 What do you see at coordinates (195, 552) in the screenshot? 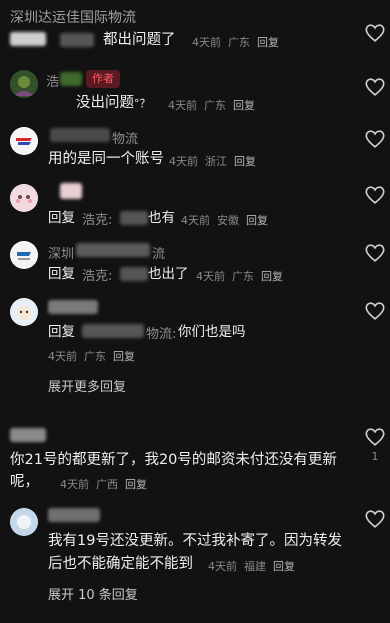
I see `comment-text: 我有19号还没更新。不过我补寄了。因为转发后也不能确定能不能到` at bounding box center [195, 552].